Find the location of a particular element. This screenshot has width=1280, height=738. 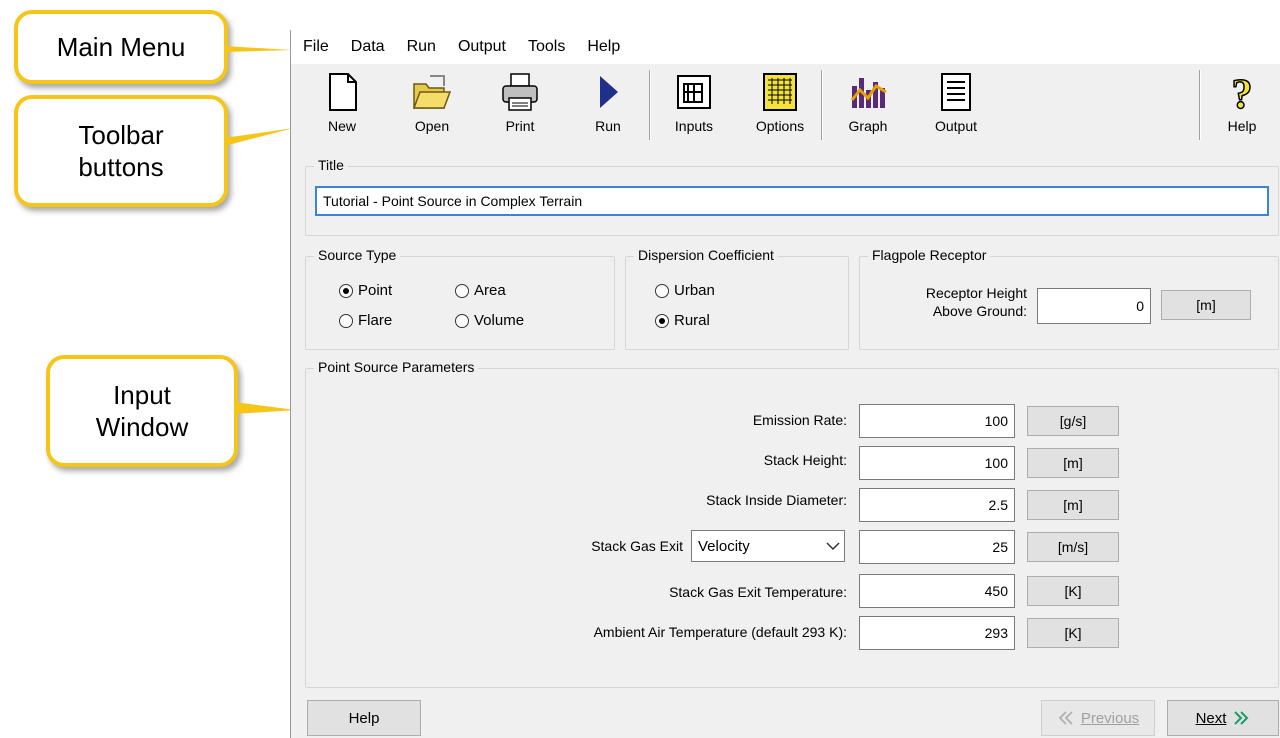

input-window-callout-pointer is located at coordinates (265, 408).